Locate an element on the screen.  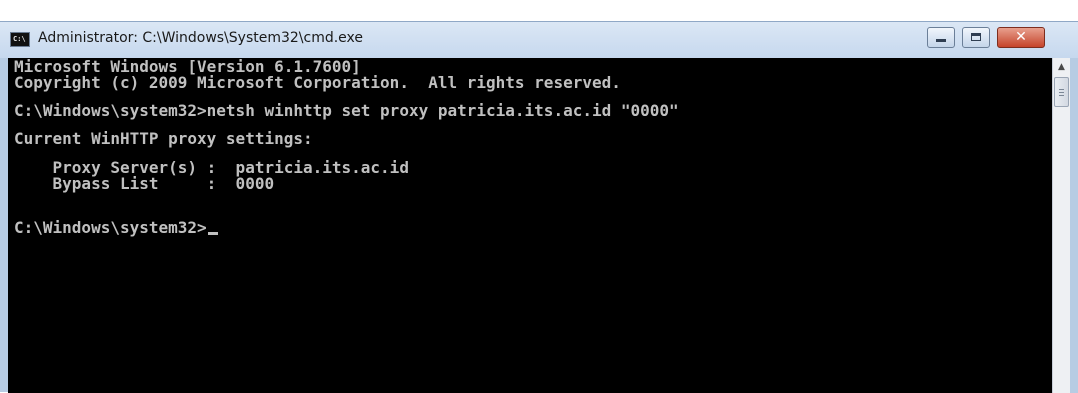
scroll-thumb is located at coordinates (1061, 92).